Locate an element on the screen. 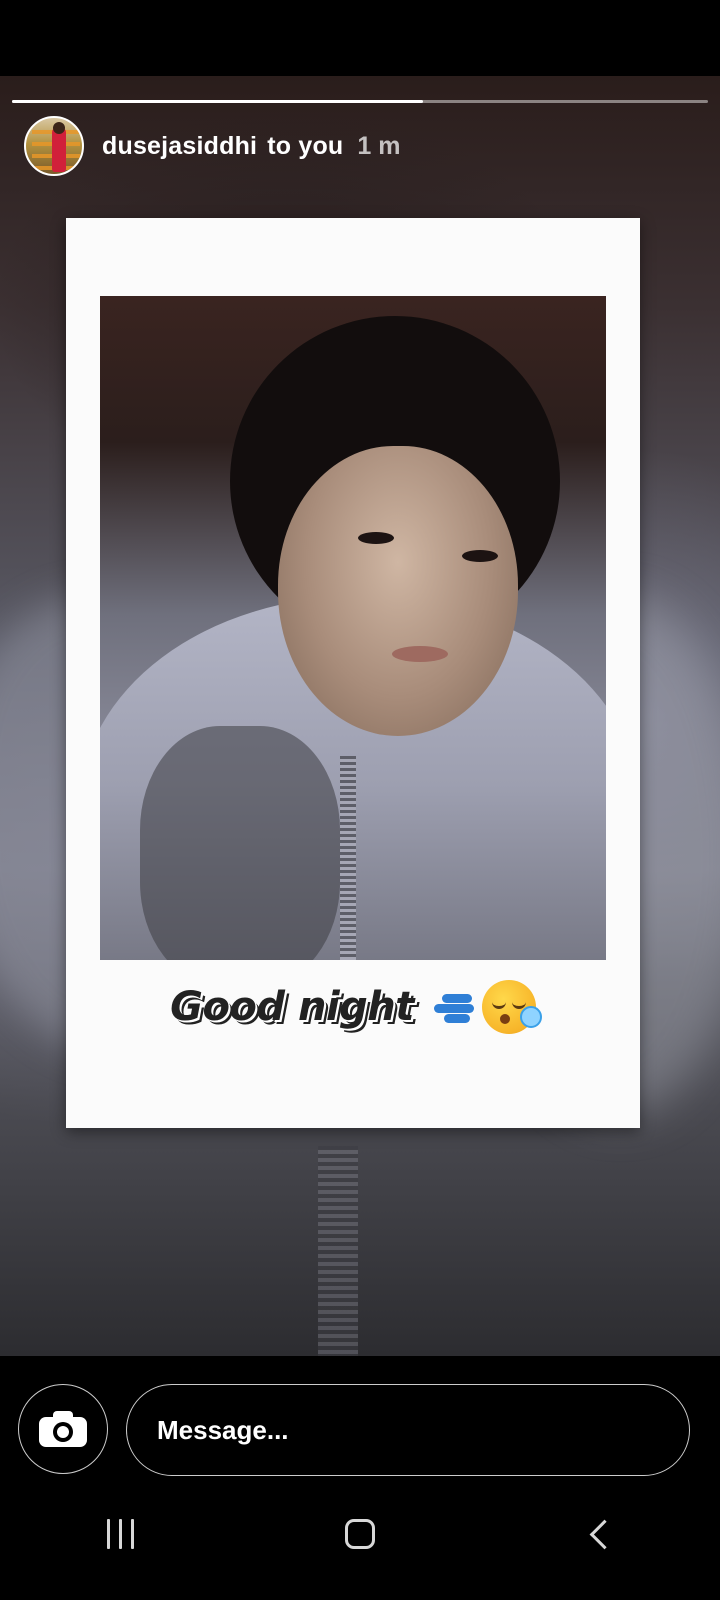  message-input is located at coordinates (408, 1430).